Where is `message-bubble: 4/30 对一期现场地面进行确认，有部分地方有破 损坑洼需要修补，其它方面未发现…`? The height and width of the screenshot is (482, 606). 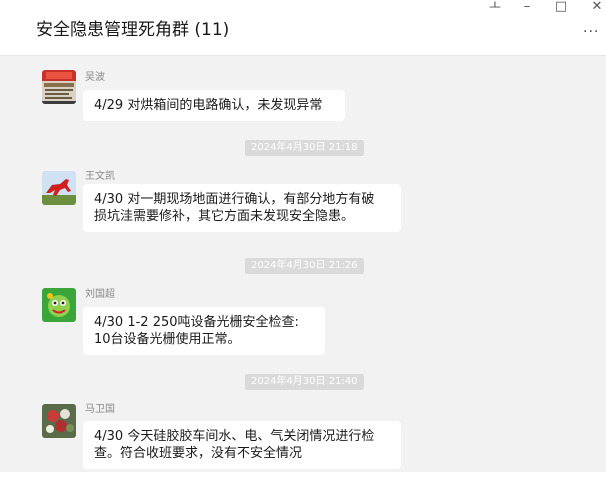 message-bubble: 4/30 对一期现场地面进行确认，有部分地方有破 损坑洼需要修补，其它方面未发现… is located at coordinates (242, 208).